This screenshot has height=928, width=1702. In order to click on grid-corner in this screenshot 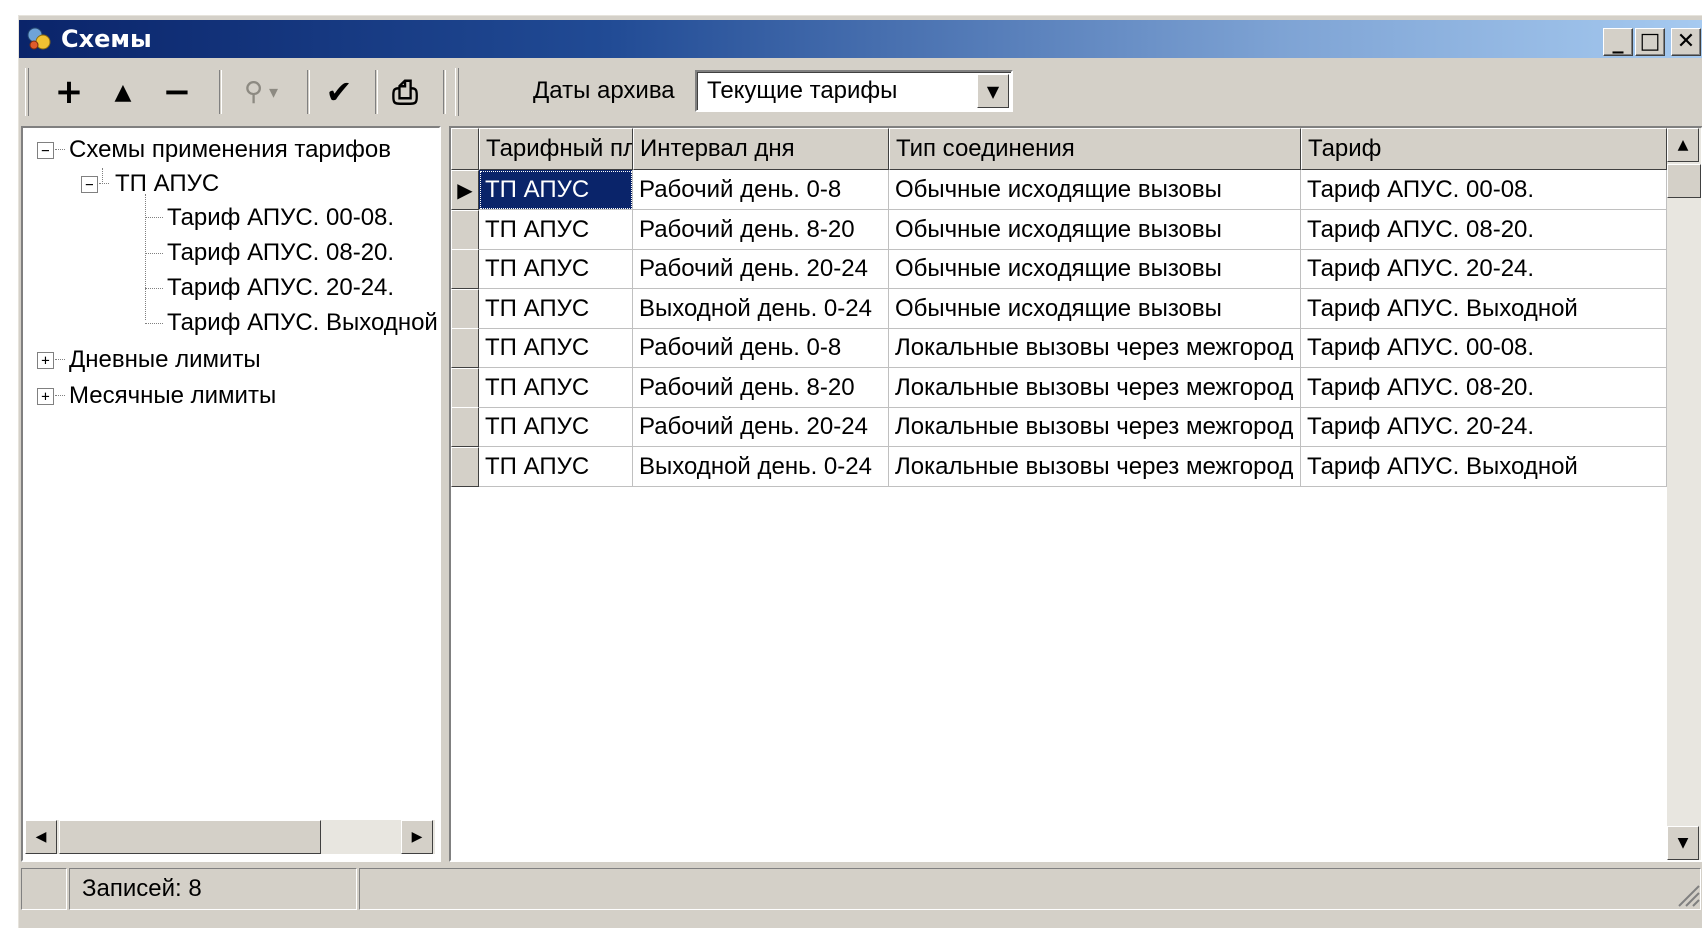, I will do `click(465, 149)`.